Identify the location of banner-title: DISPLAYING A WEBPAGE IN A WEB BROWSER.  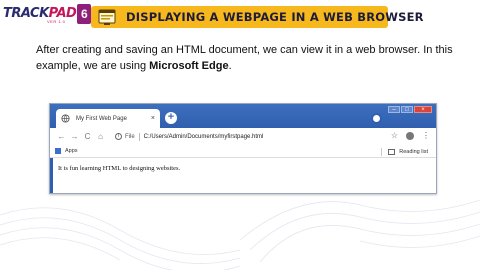
(275, 17).